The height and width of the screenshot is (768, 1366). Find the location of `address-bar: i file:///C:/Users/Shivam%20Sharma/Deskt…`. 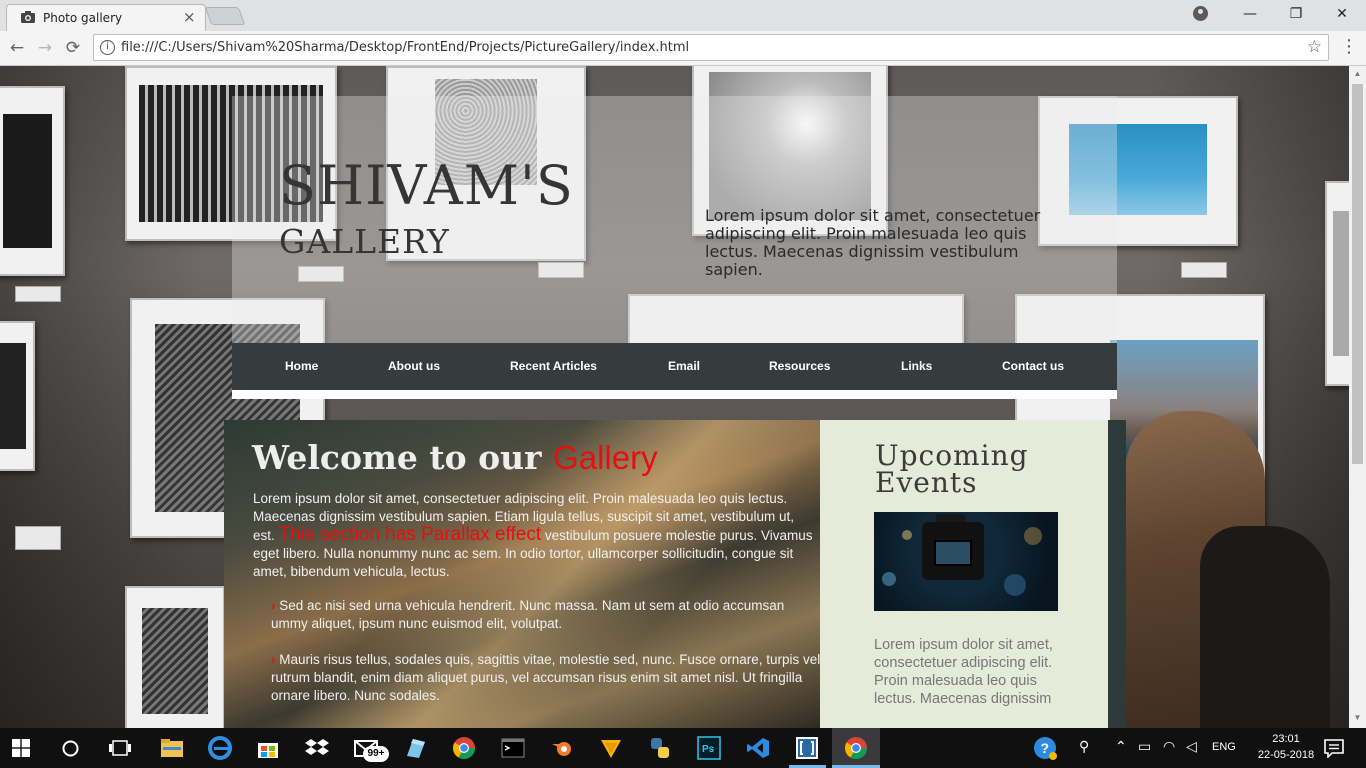

address-bar: i file:///C:/Users/Shivam%20Sharma/Deskt… is located at coordinates (711, 47).